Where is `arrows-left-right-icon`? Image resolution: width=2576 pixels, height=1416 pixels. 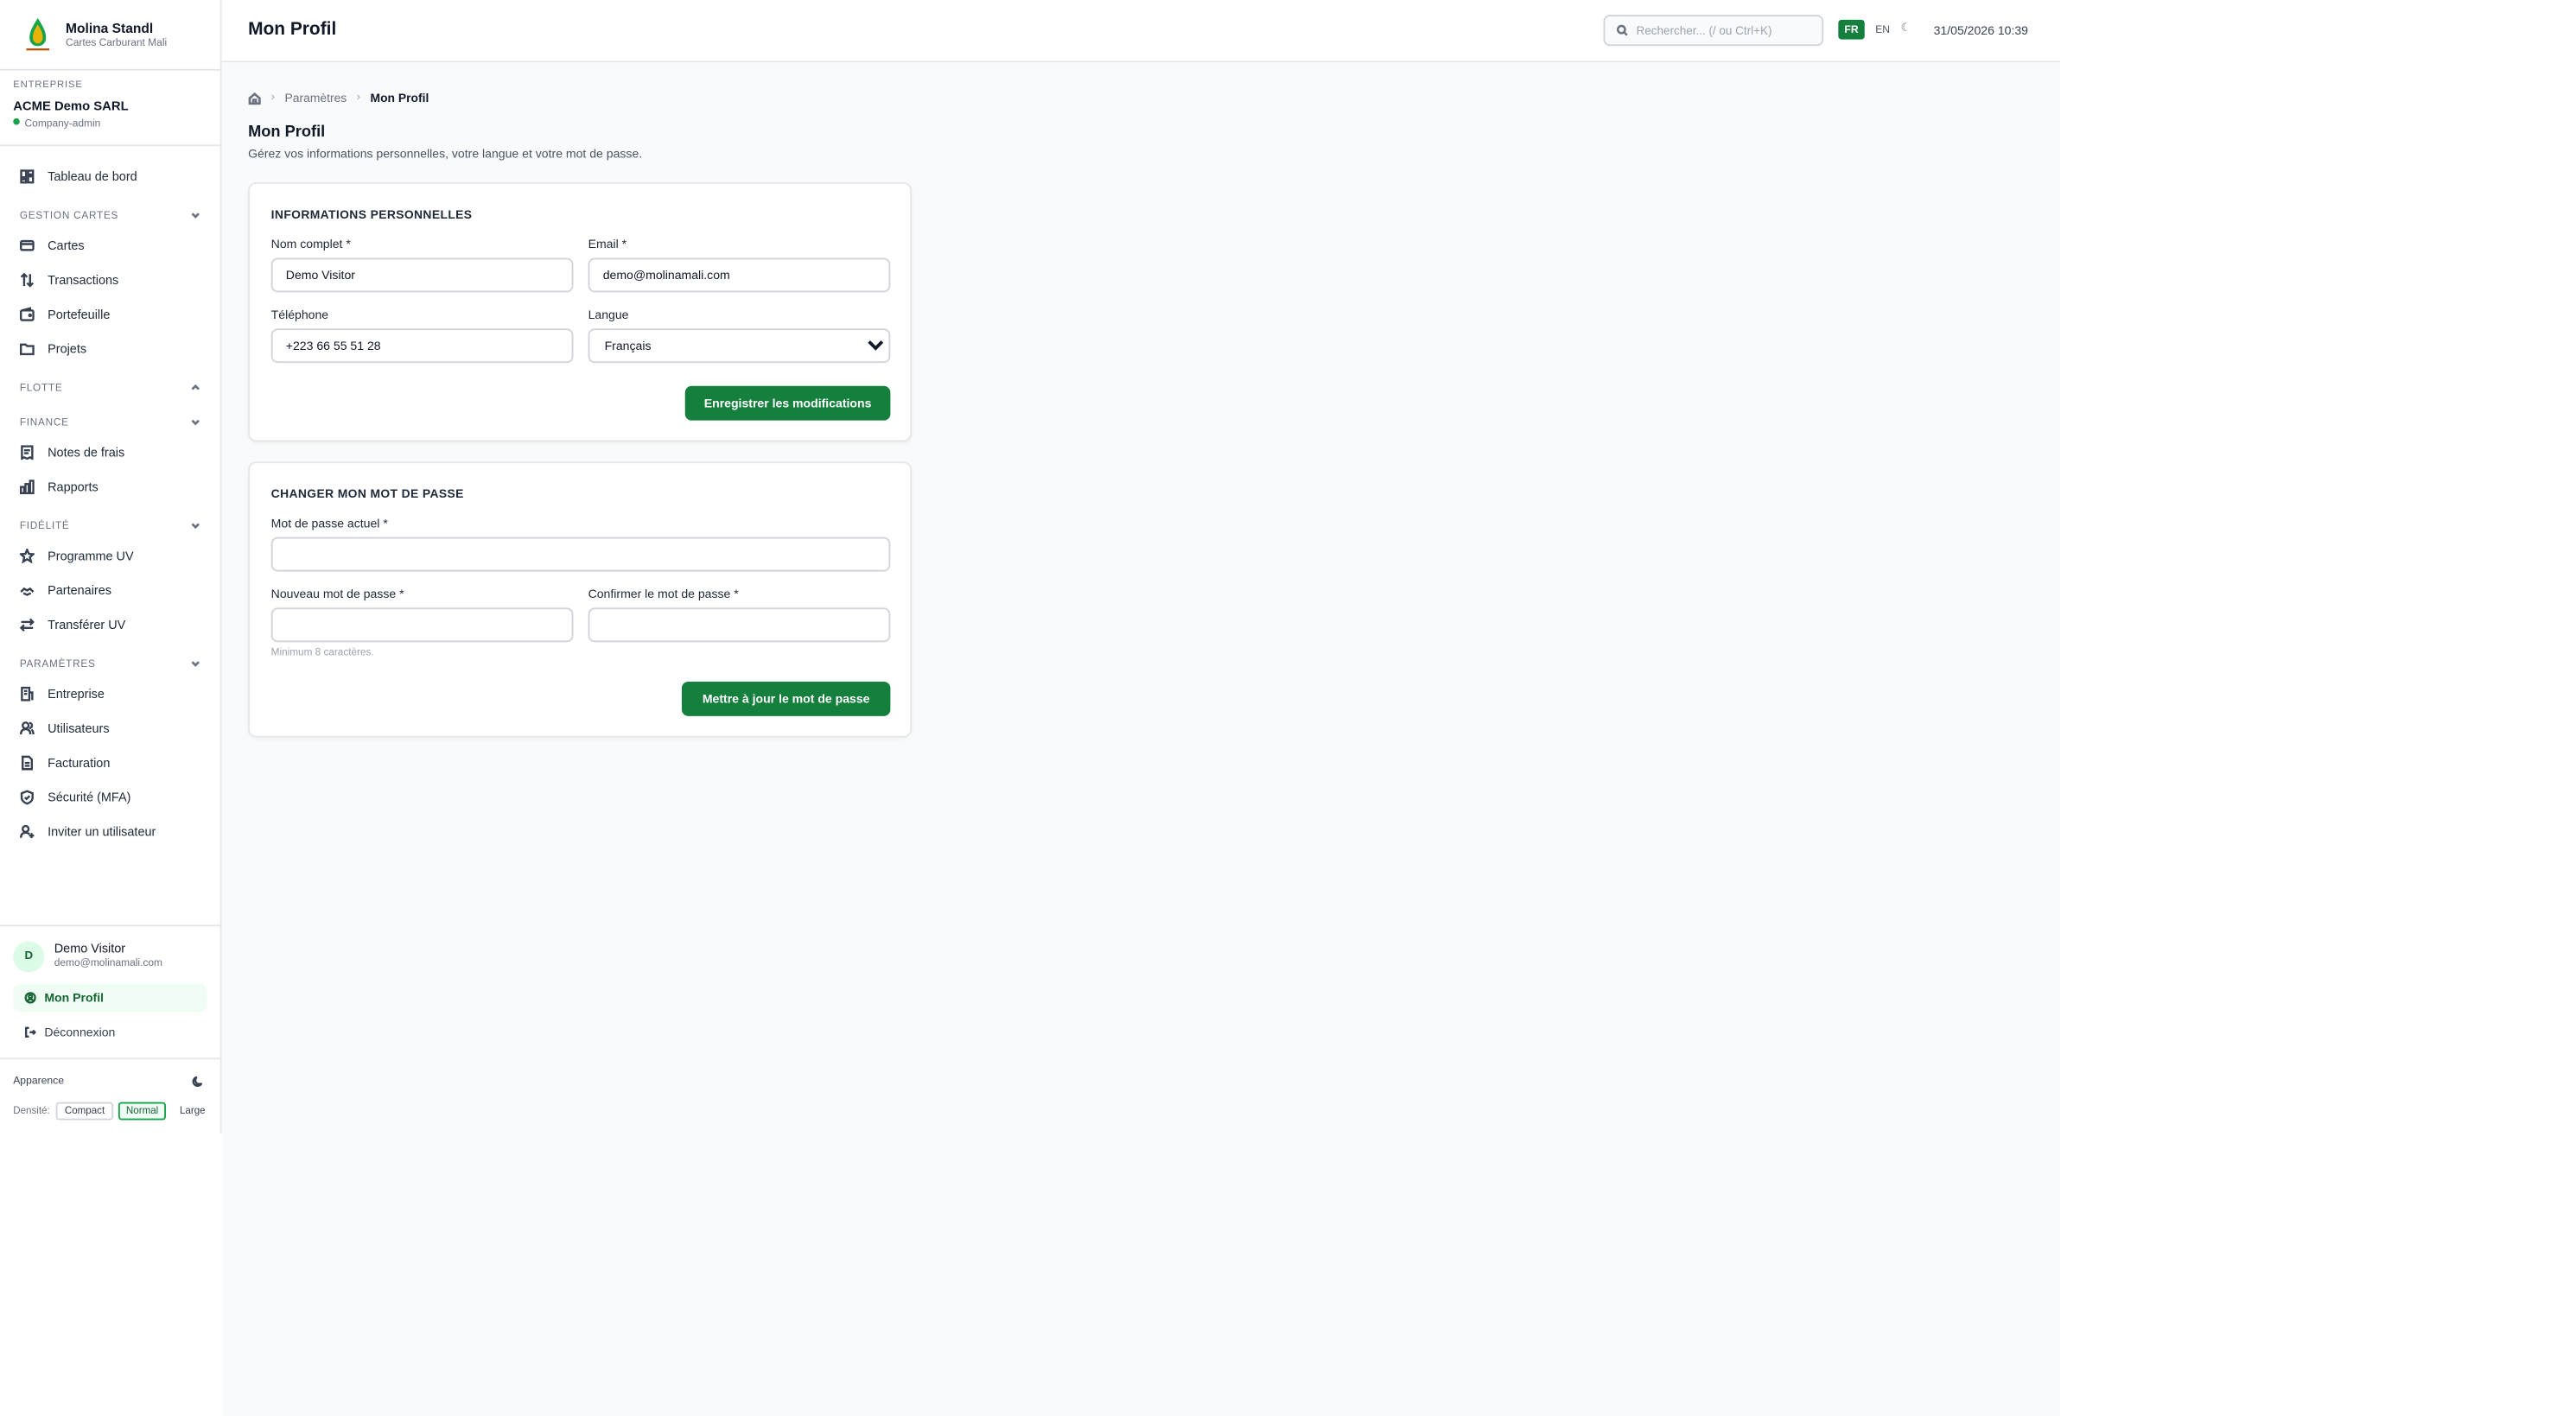
arrows-left-right-icon is located at coordinates (27, 624).